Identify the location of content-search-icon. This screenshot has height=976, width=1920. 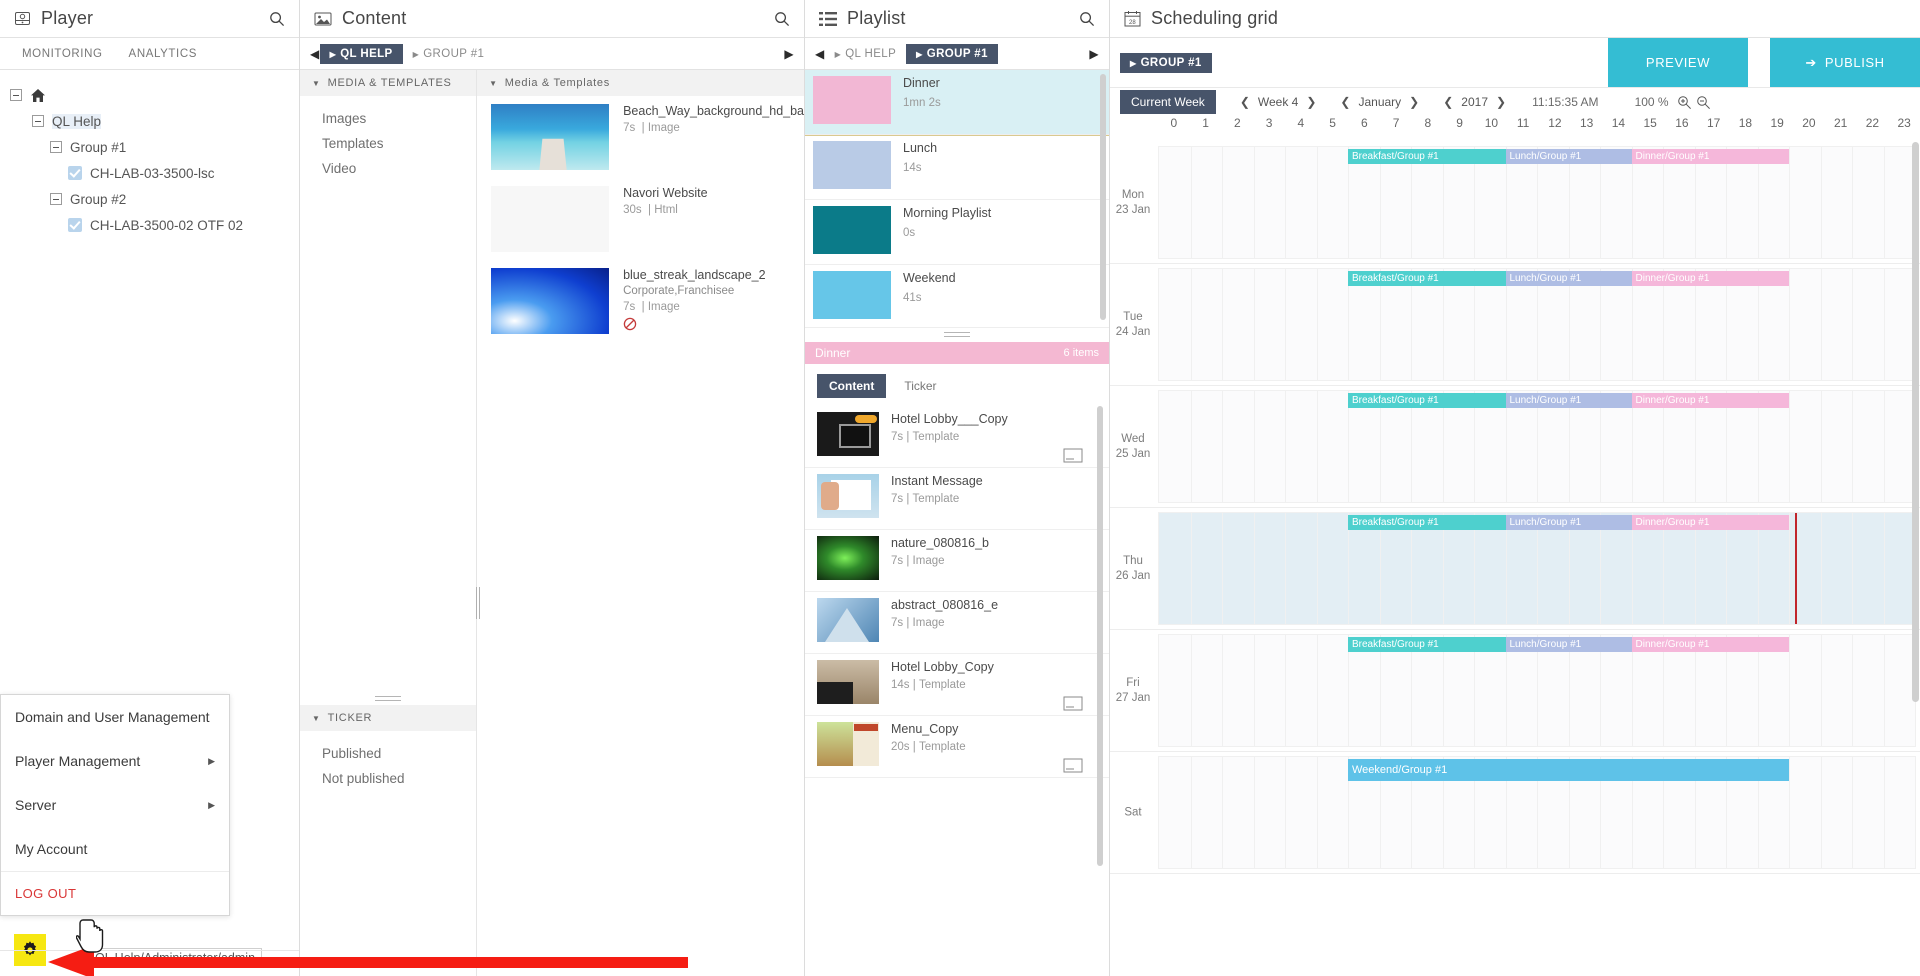
(782, 19).